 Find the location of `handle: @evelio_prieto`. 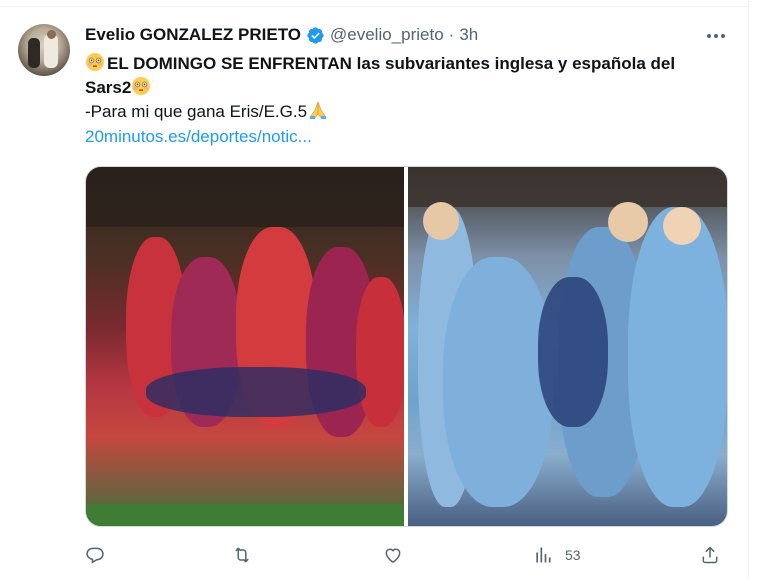

handle: @evelio_prieto is located at coordinates (387, 35).